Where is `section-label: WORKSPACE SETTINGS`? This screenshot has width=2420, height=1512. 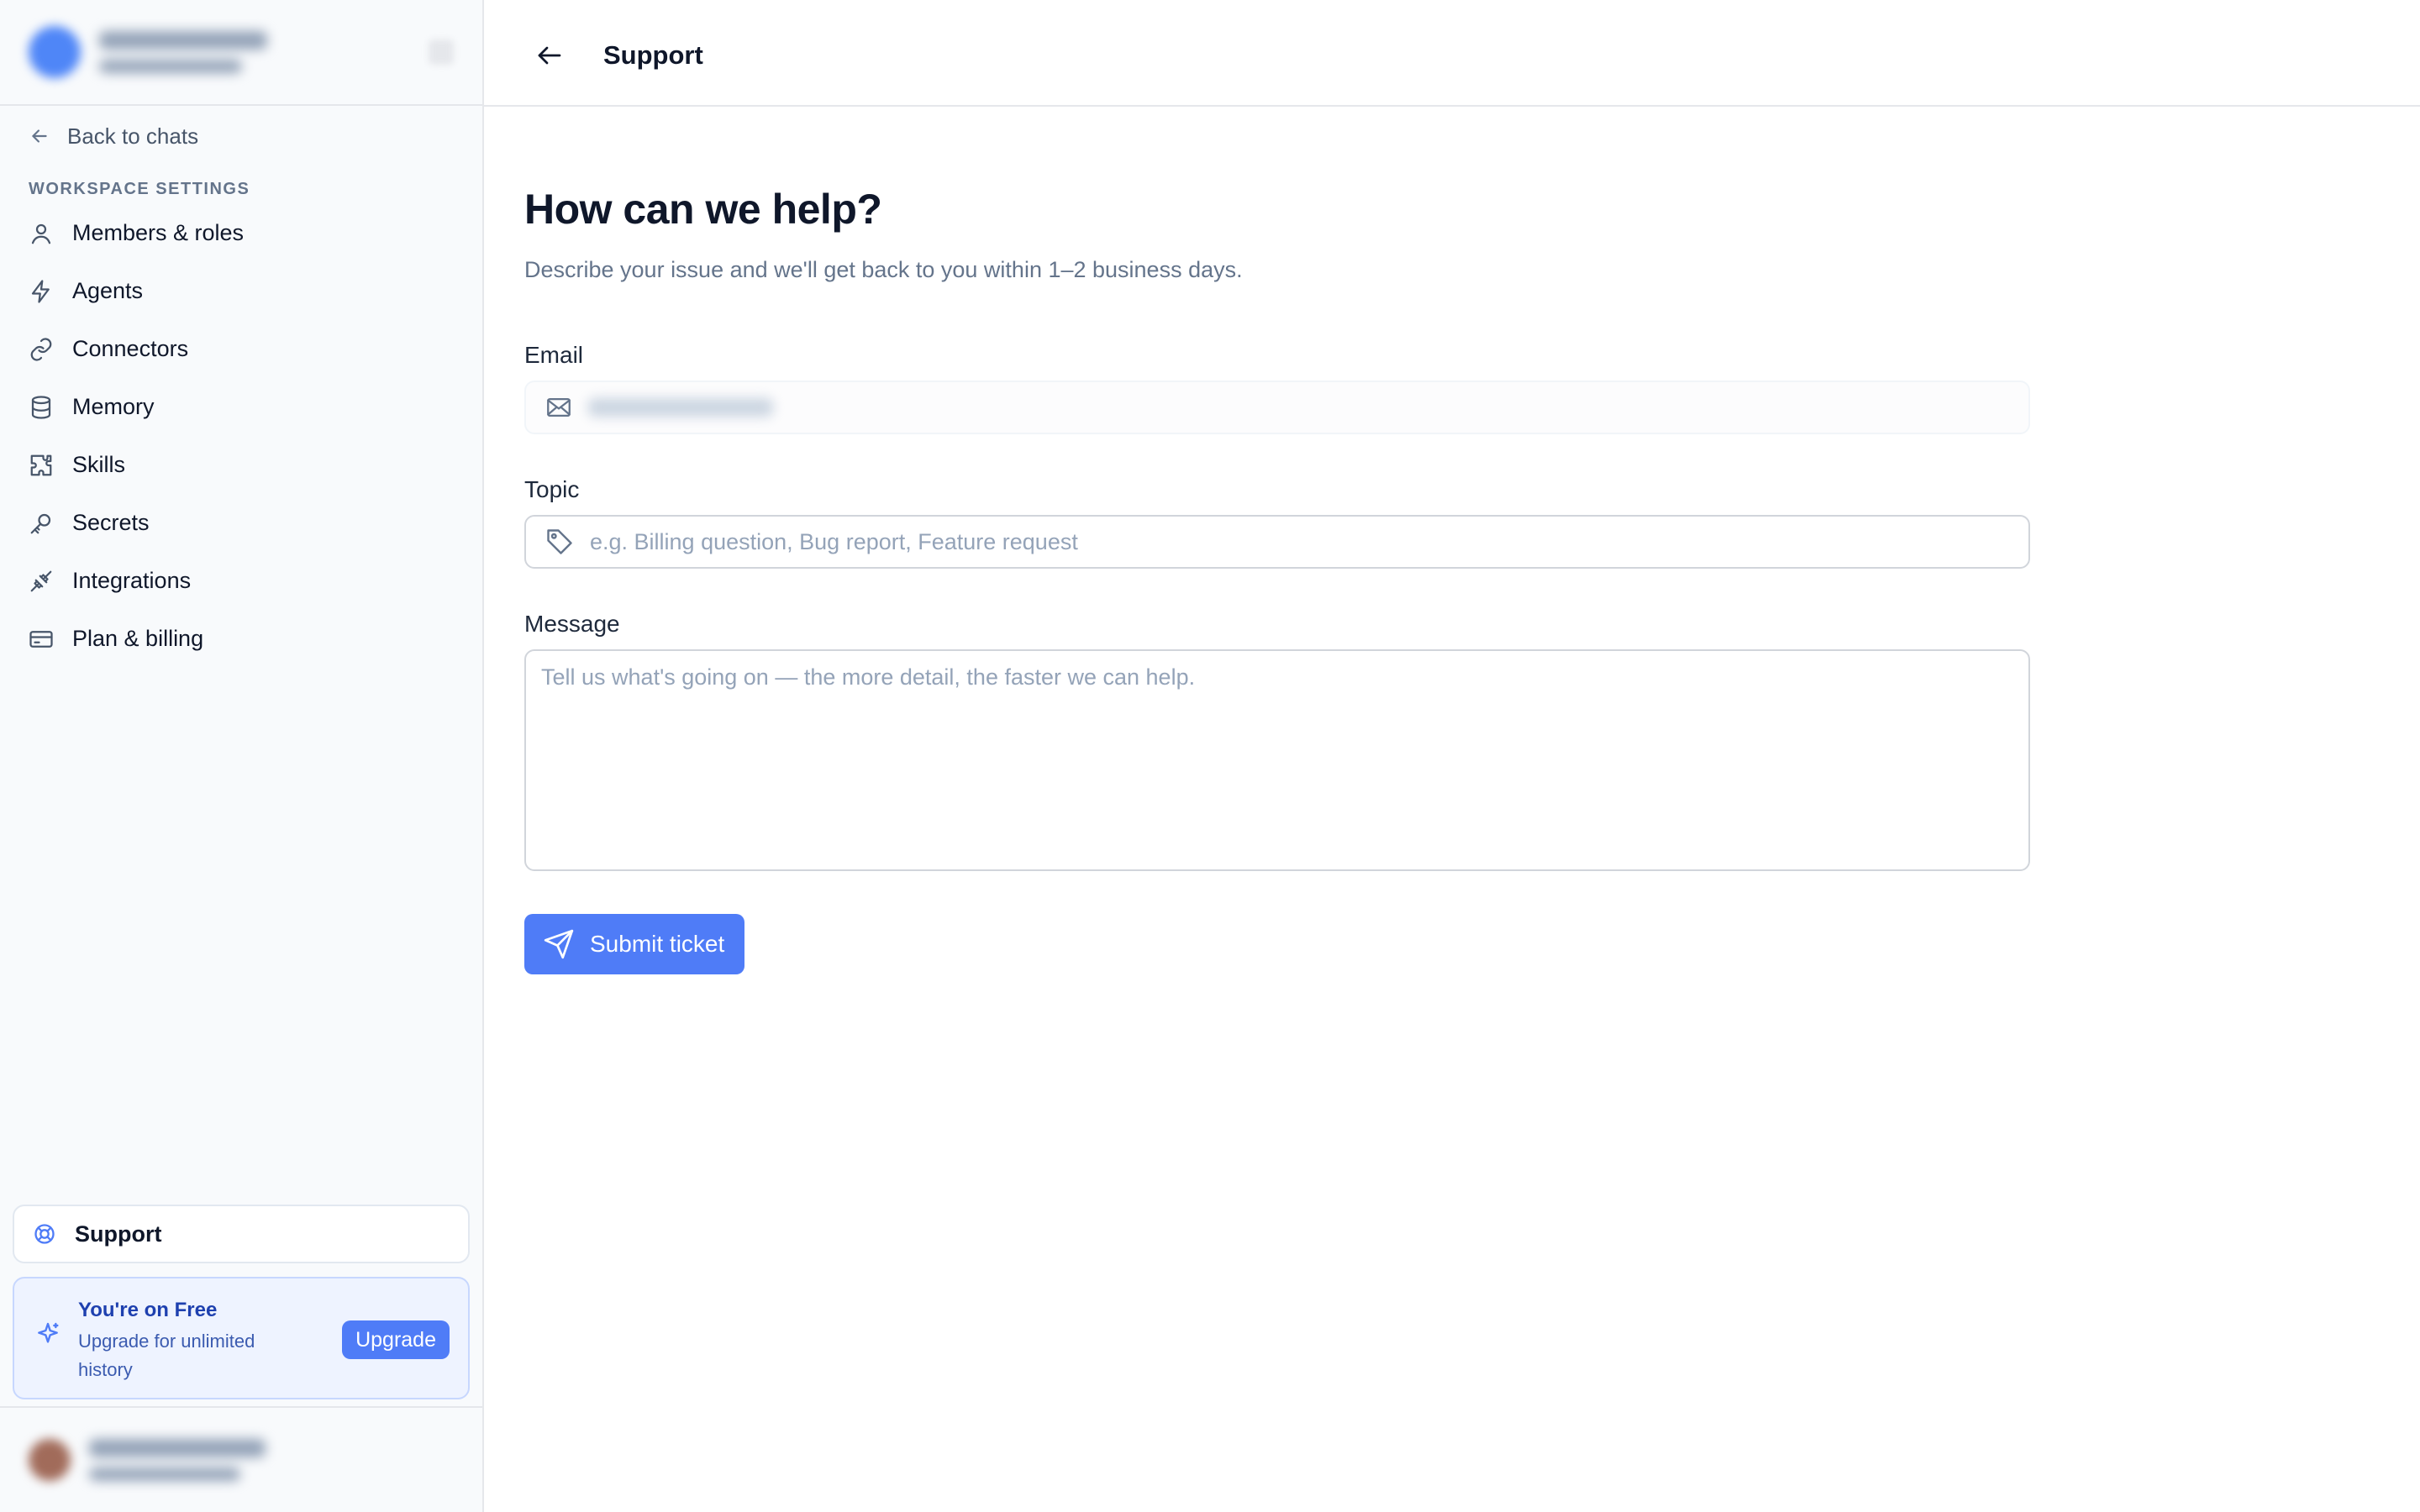 section-label: WORKSPACE SETTINGS is located at coordinates (139, 189).